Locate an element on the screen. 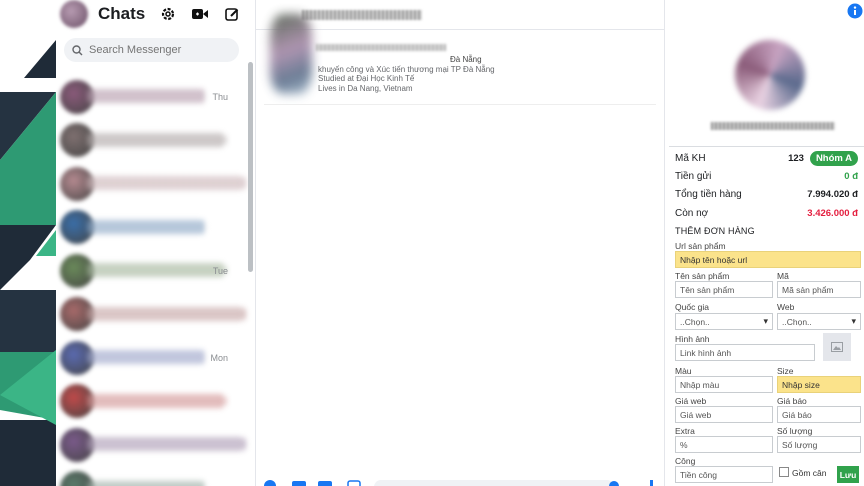 This screenshot has width=864, height=486. conversation-time: Thu is located at coordinates (220, 96).